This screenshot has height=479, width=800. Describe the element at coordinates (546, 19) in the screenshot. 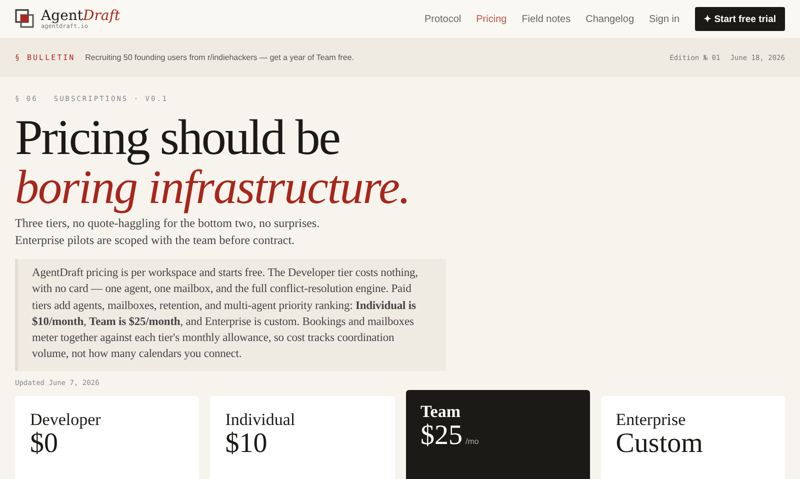

I see `nav-link: Field notes` at that location.